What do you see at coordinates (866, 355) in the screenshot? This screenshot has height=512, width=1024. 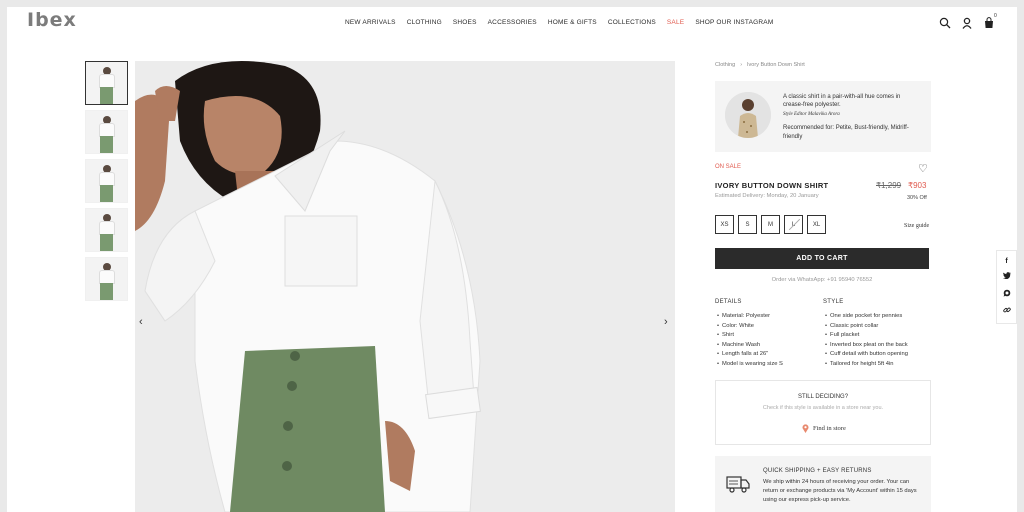 I see `list-item: Cuff detail with button opening` at bounding box center [866, 355].